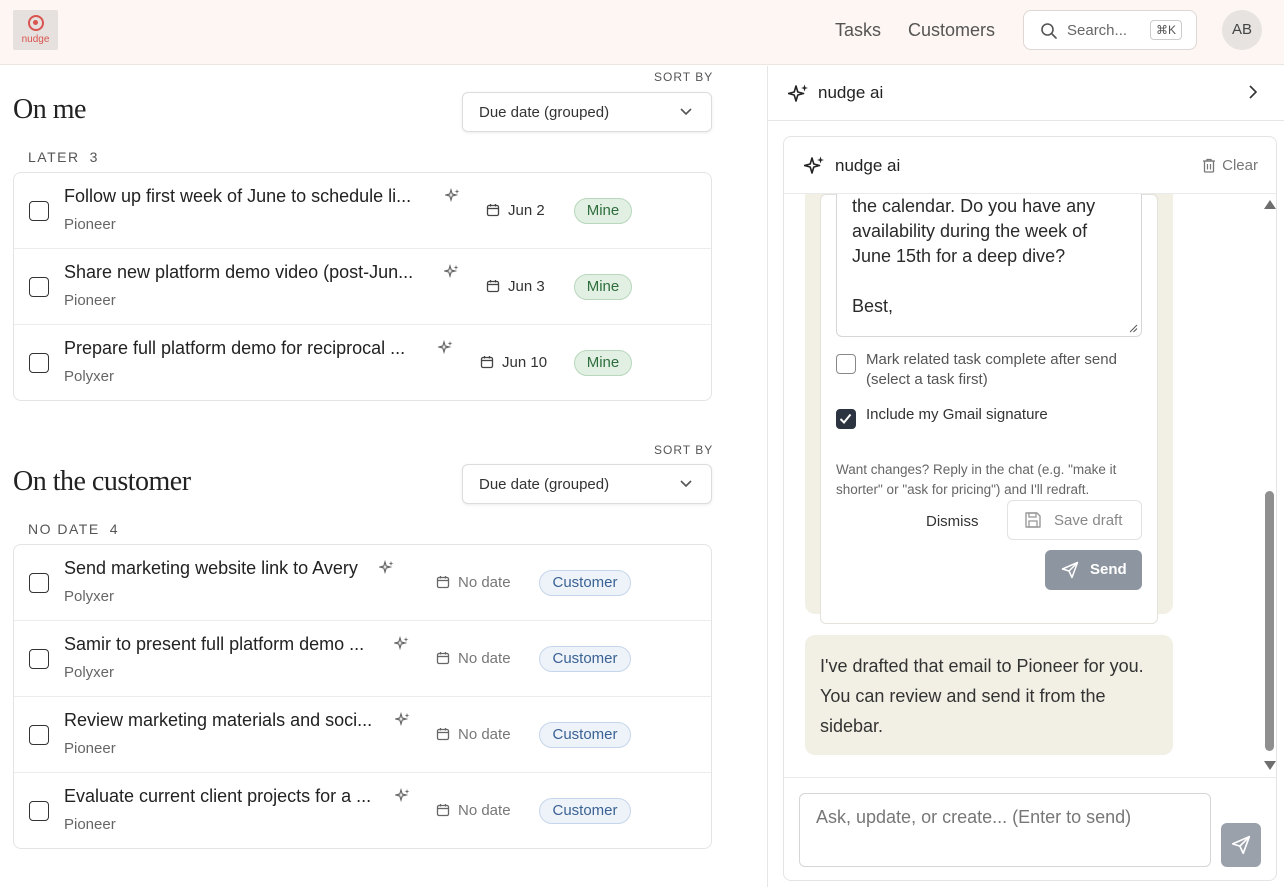 This screenshot has width=1284, height=887. I want to click on on-customer-sort-select: Due date (grouped), so click(587, 484).